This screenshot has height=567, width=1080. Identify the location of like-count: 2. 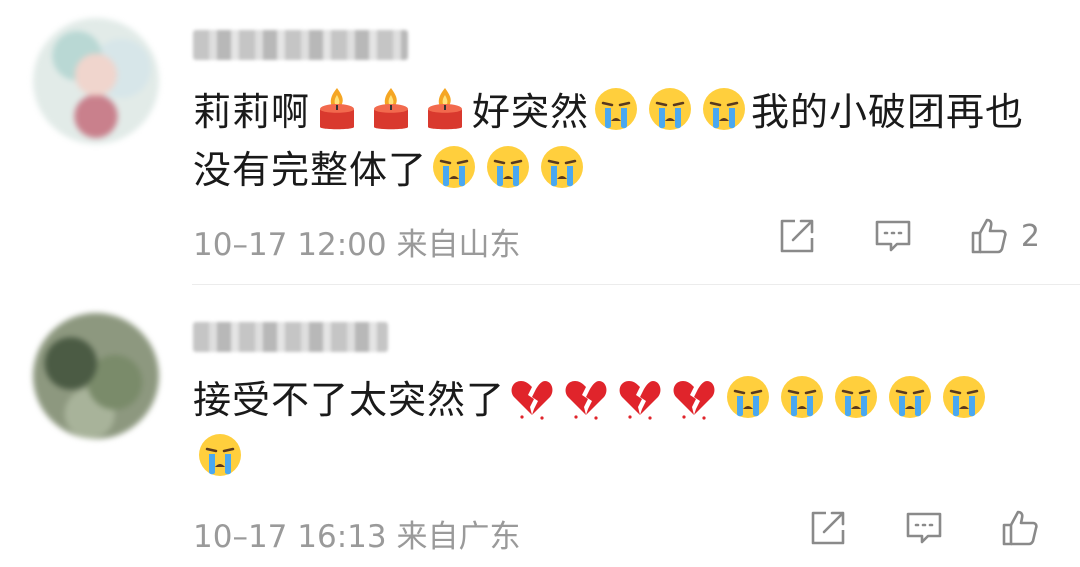
(1030, 236).